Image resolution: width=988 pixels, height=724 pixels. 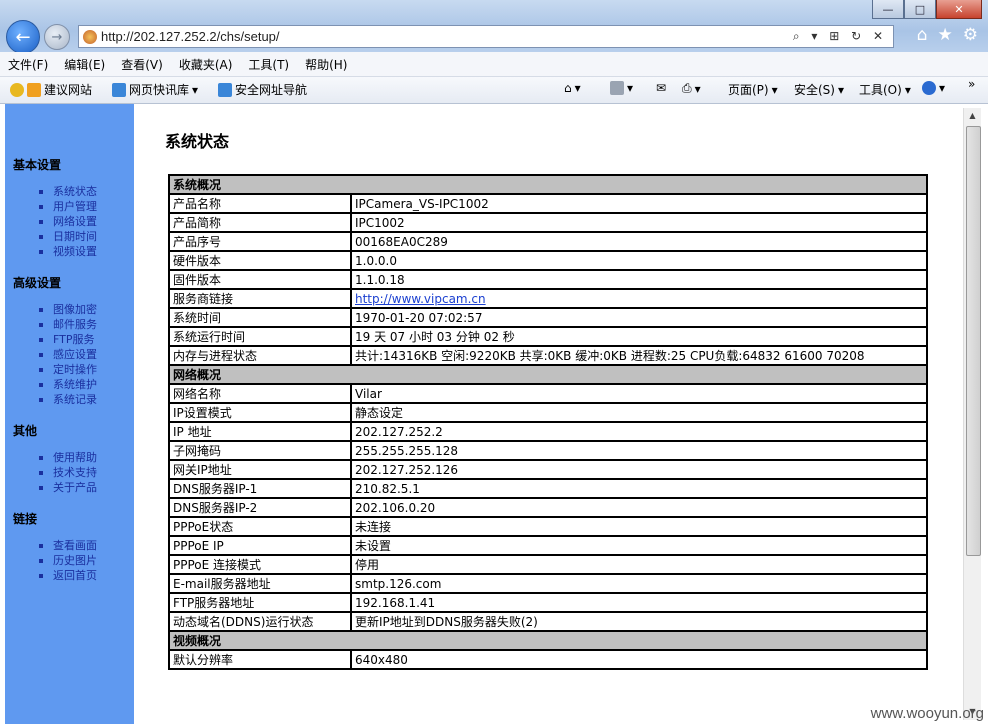 I want to click on table-row: DNS服务器IP-1 210.82.5.1, so click(x=548, y=488).